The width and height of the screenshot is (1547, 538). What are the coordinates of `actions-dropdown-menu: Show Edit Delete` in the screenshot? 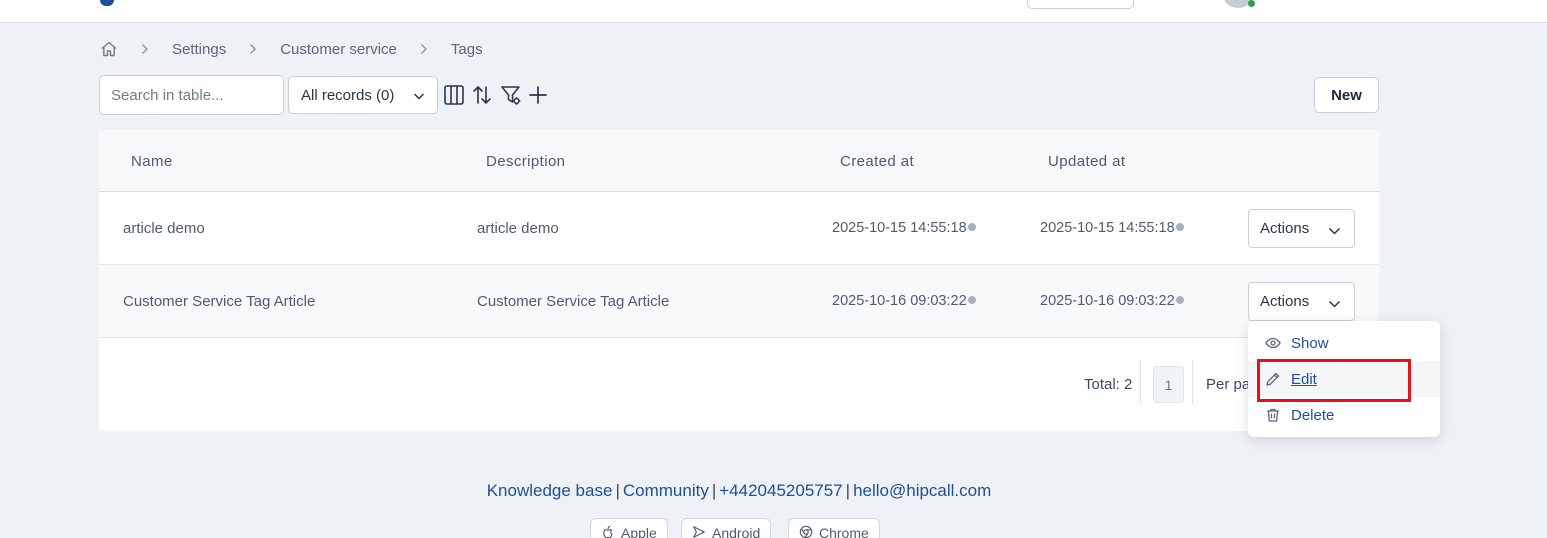 It's located at (1344, 379).